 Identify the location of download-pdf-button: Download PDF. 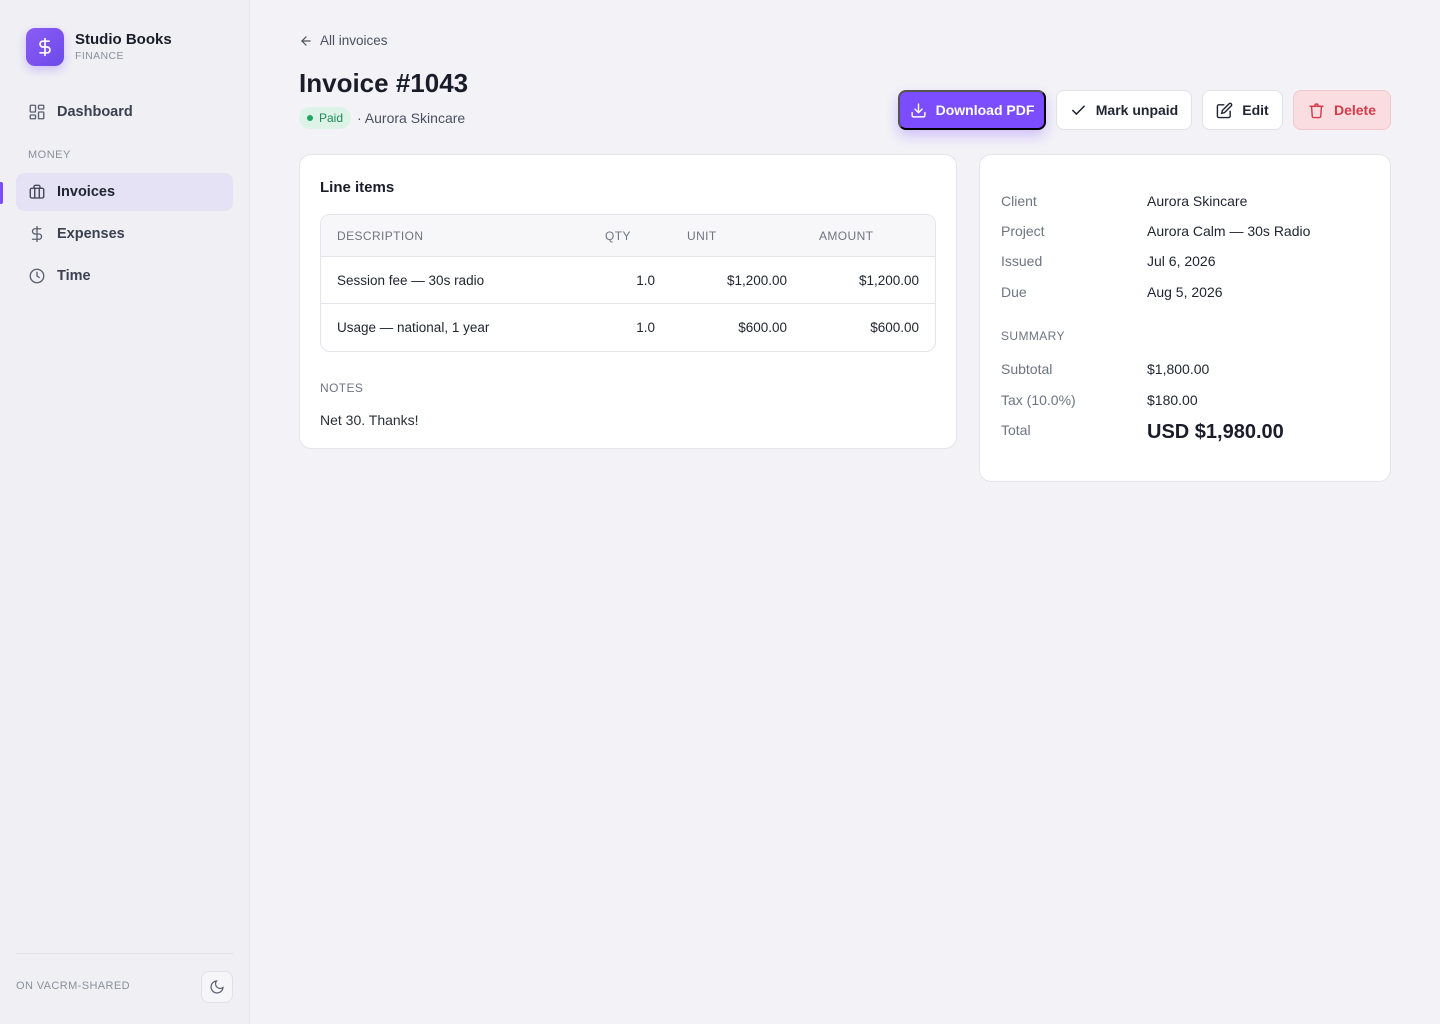
(972, 110).